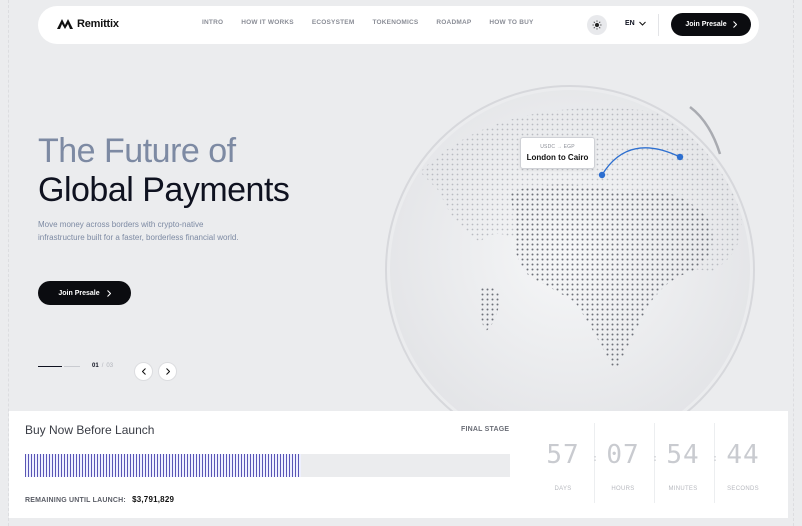 Image resolution: width=802 pixels, height=526 pixels. What do you see at coordinates (90, 430) in the screenshot?
I see `presale-title: Buy Now Before Launch` at bounding box center [90, 430].